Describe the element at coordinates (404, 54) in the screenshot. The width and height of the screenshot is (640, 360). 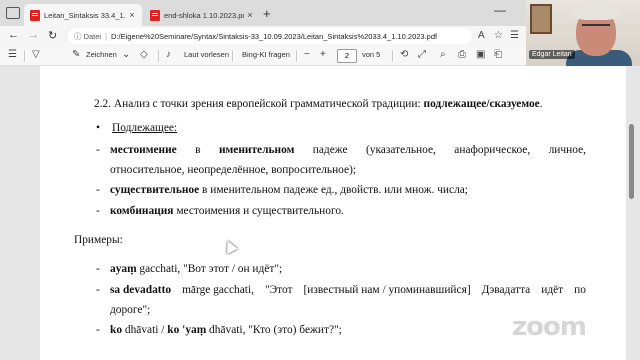
I see `rotate-icon: ⟲` at that location.